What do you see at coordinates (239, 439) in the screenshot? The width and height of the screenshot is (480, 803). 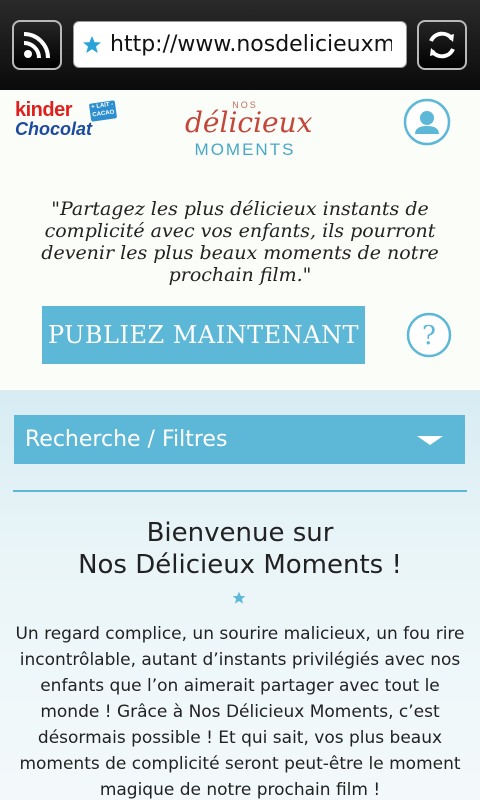 I see `search-filter-dropdown: Recherche / Filtres` at bounding box center [239, 439].